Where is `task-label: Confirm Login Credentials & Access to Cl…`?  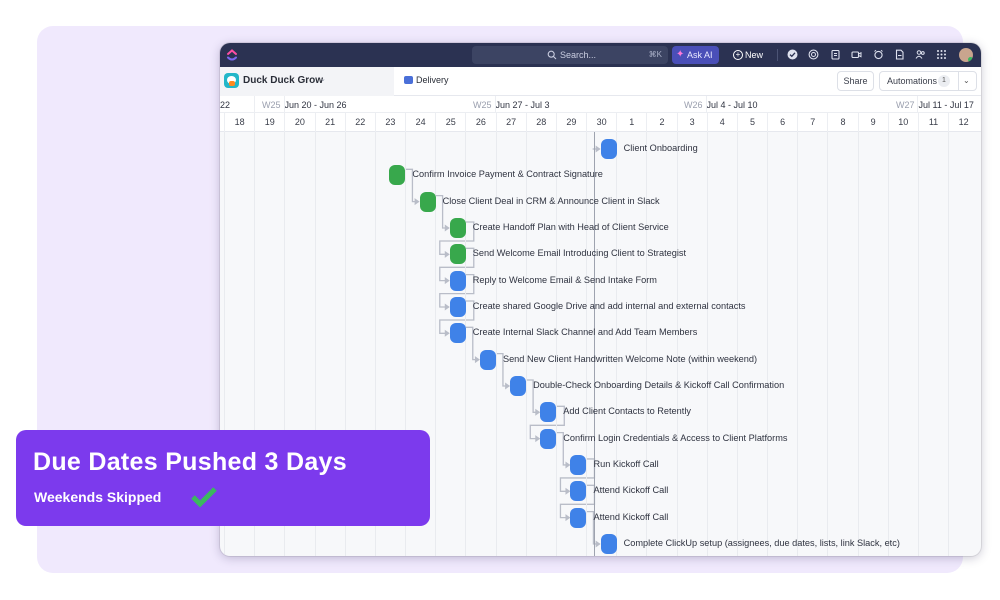 task-label: Confirm Login Credentials & Access to Cl… is located at coordinates (675, 438).